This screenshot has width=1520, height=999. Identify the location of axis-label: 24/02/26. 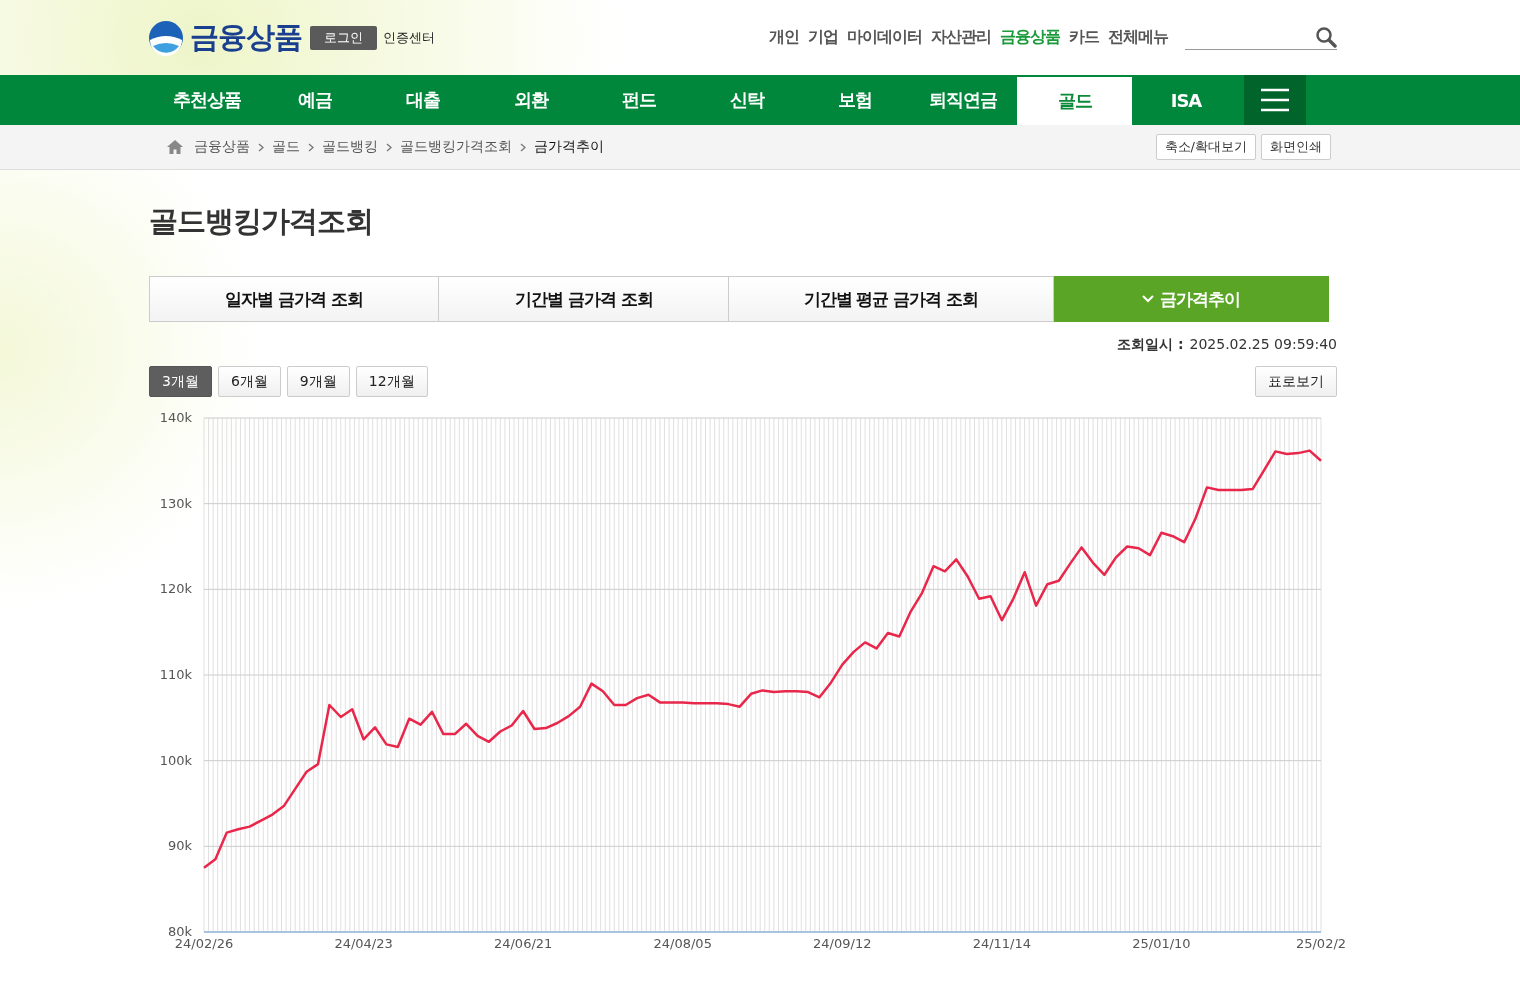
(204, 943).